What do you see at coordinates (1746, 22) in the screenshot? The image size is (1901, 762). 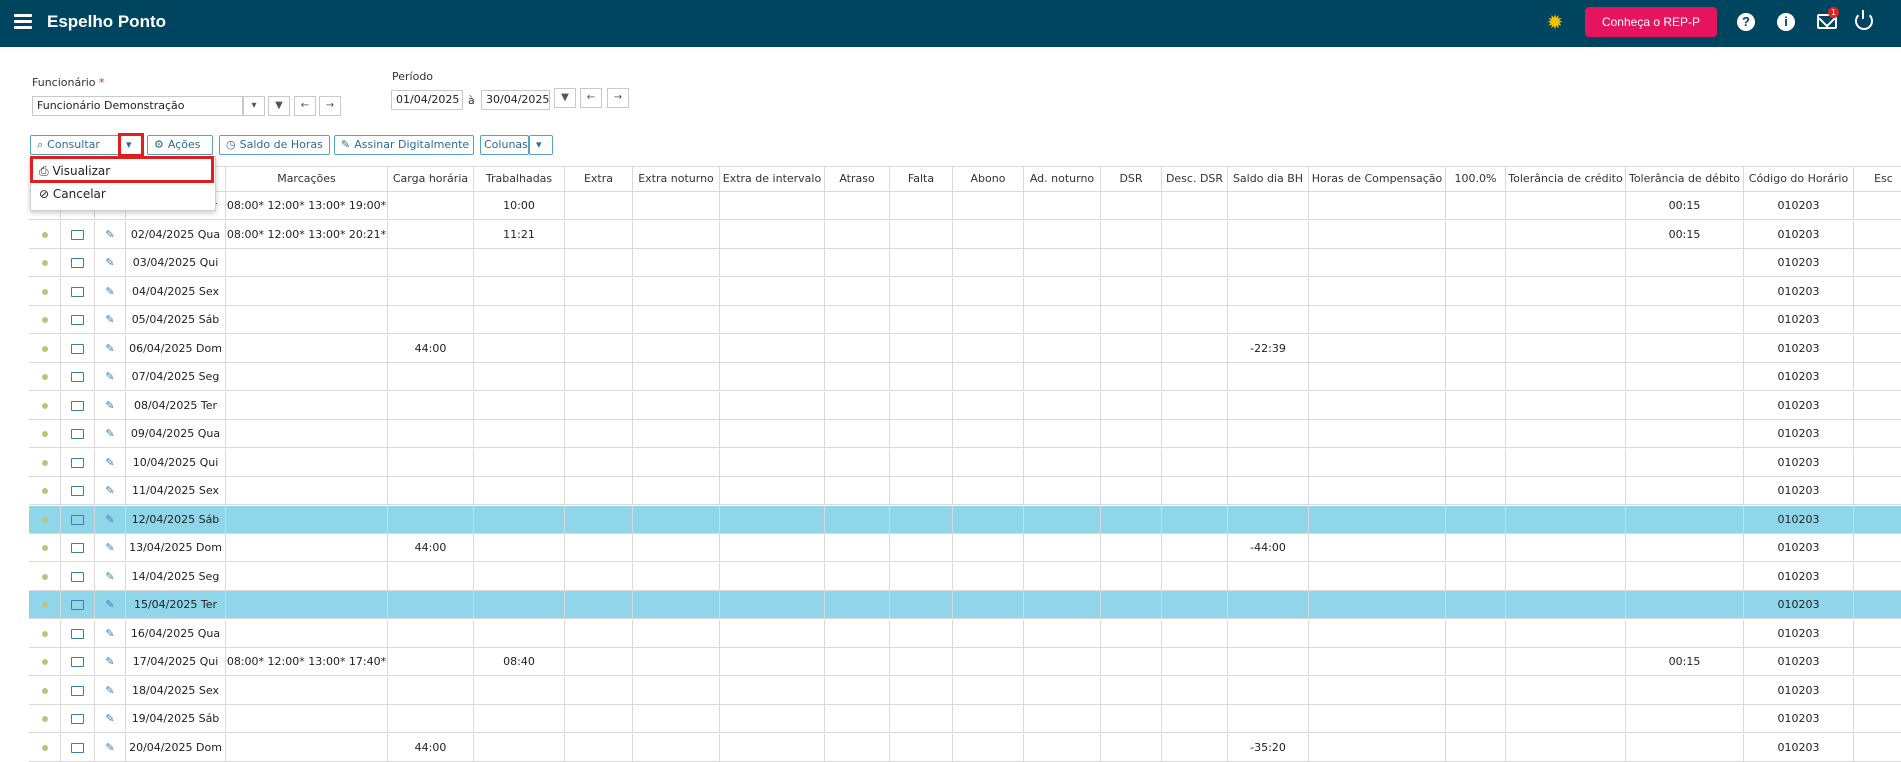 I see `help-icon: ?` at bounding box center [1746, 22].